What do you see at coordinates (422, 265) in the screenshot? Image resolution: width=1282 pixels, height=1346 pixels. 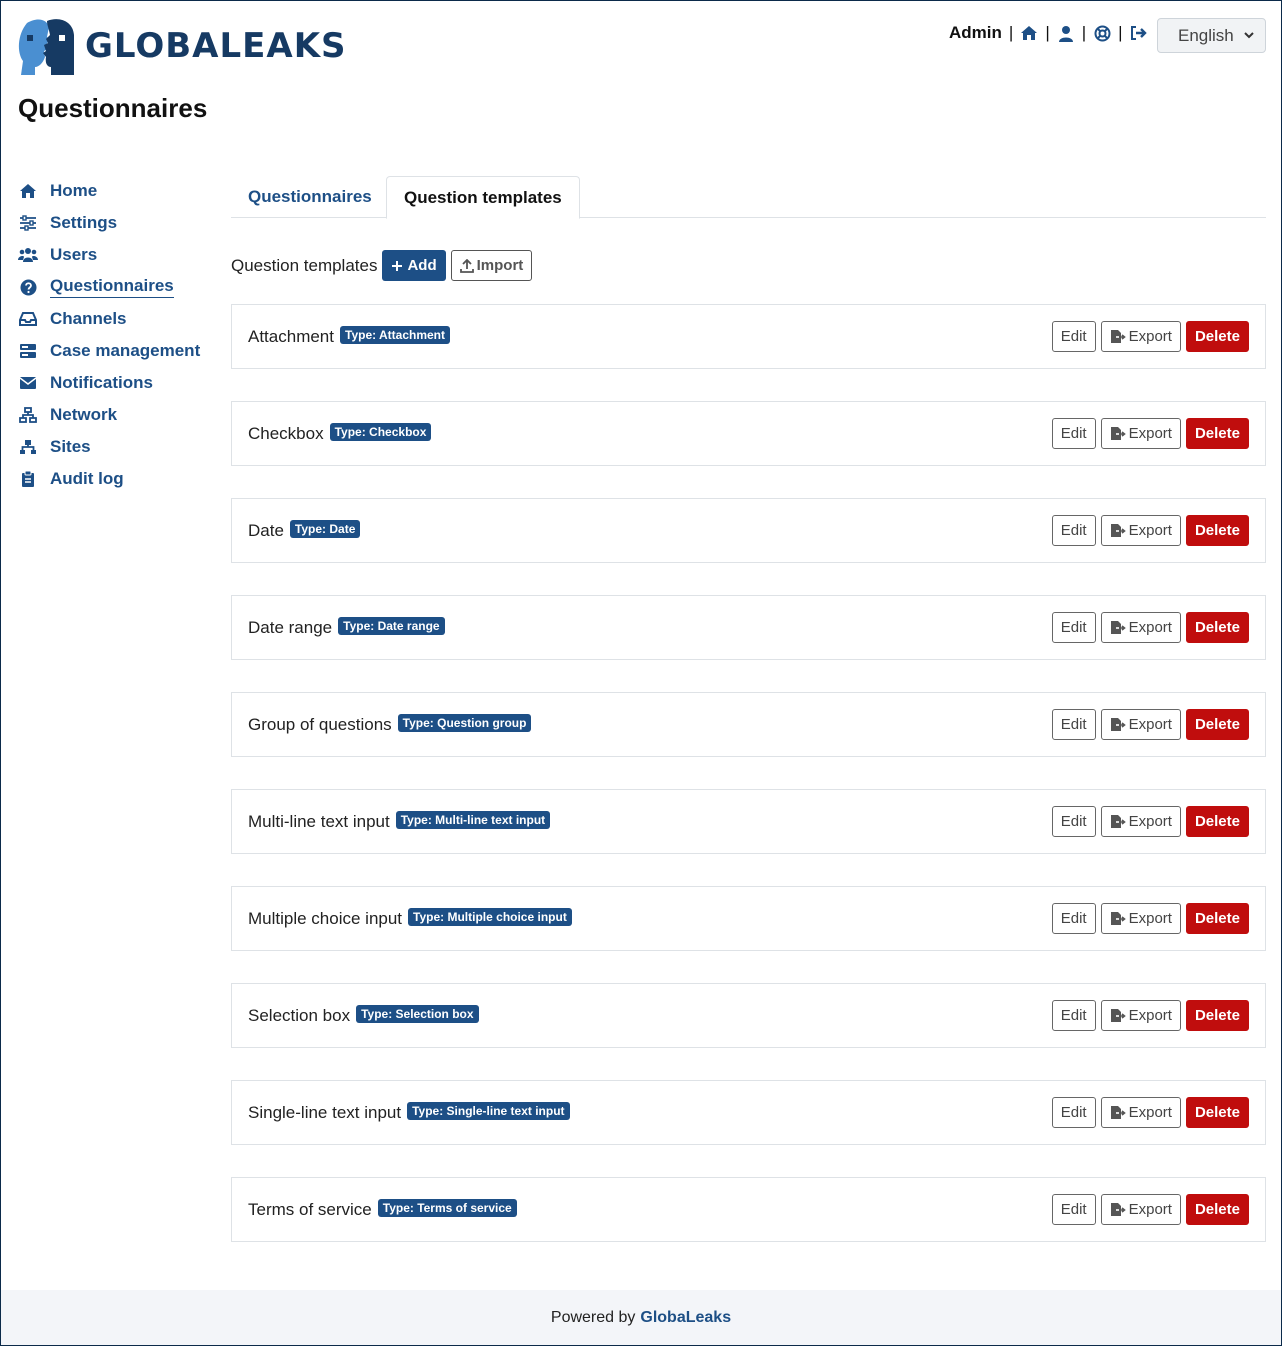 I see `add-button-label: Add` at bounding box center [422, 265].